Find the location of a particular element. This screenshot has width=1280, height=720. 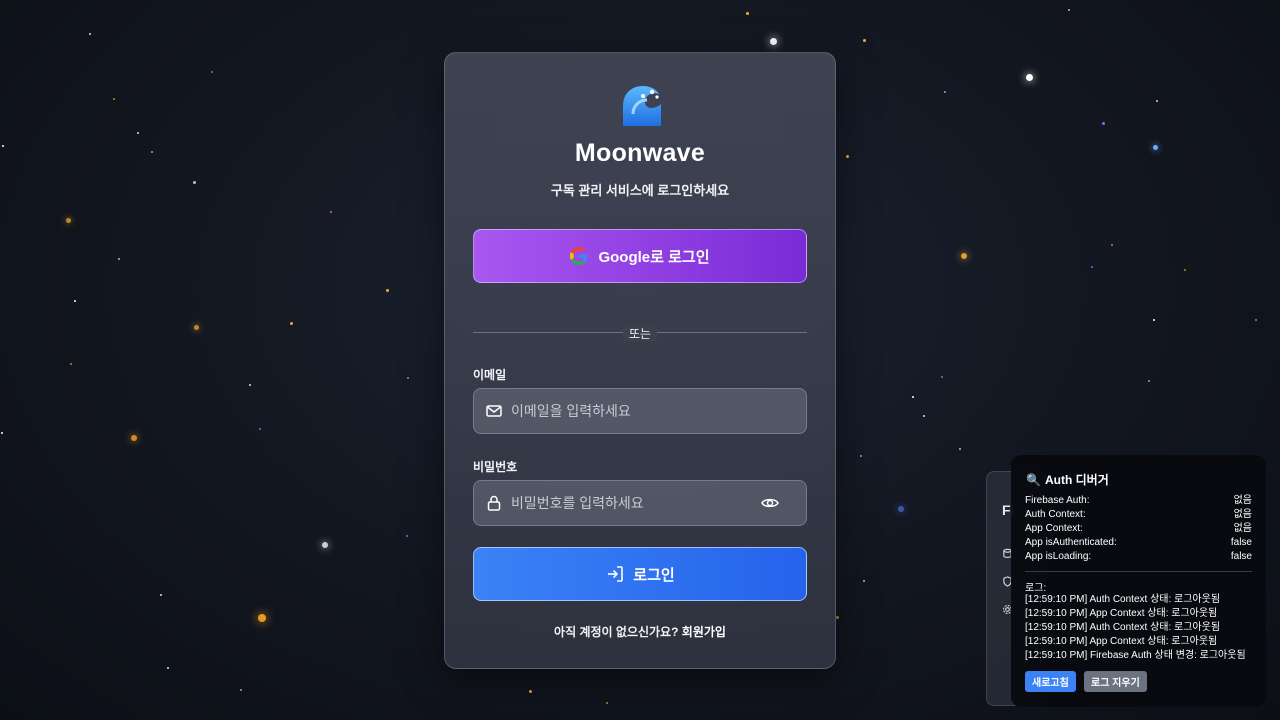

debugger-status-row: App isAuthenticated: false is located at coordinates (1138, 543).